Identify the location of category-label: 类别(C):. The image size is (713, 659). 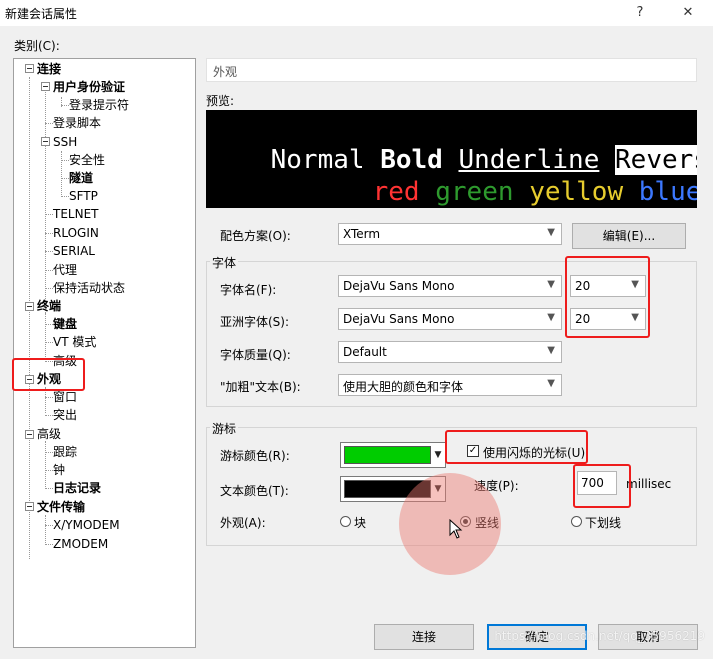
(37, 46).